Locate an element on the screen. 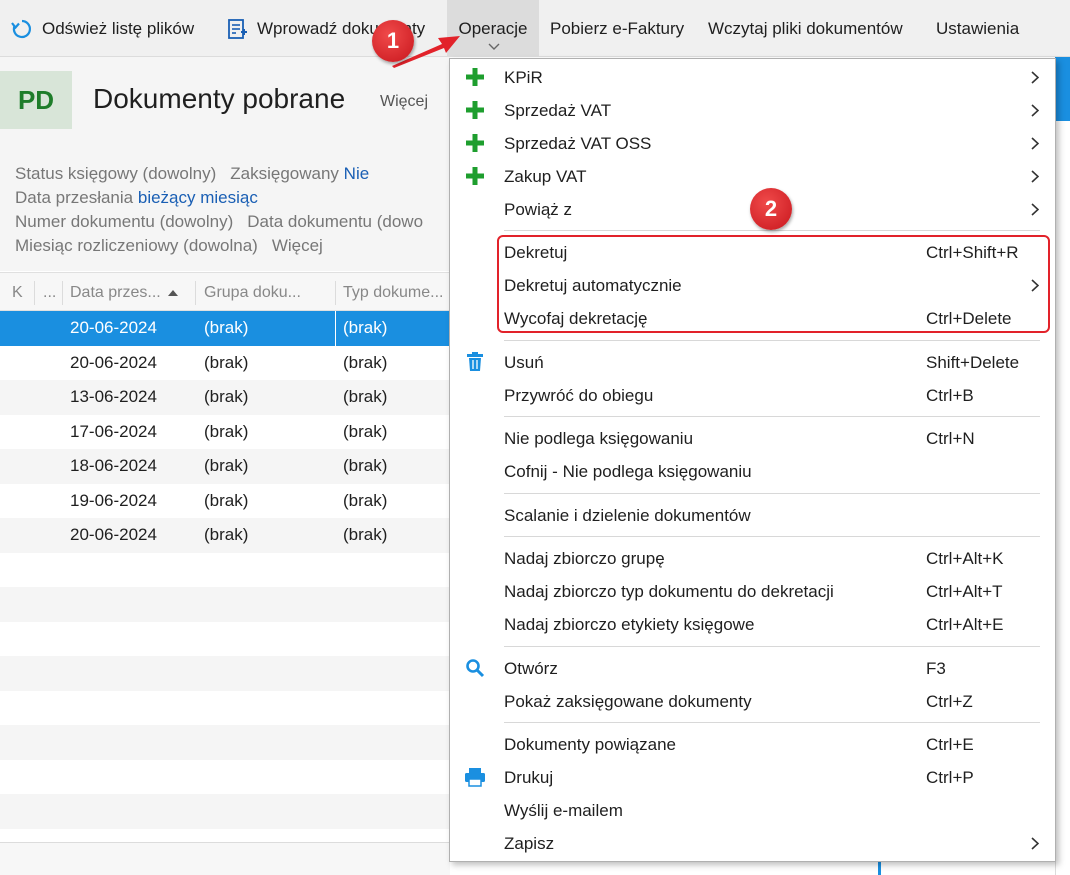  column-header-k: K is located at coordinates (17, 292).